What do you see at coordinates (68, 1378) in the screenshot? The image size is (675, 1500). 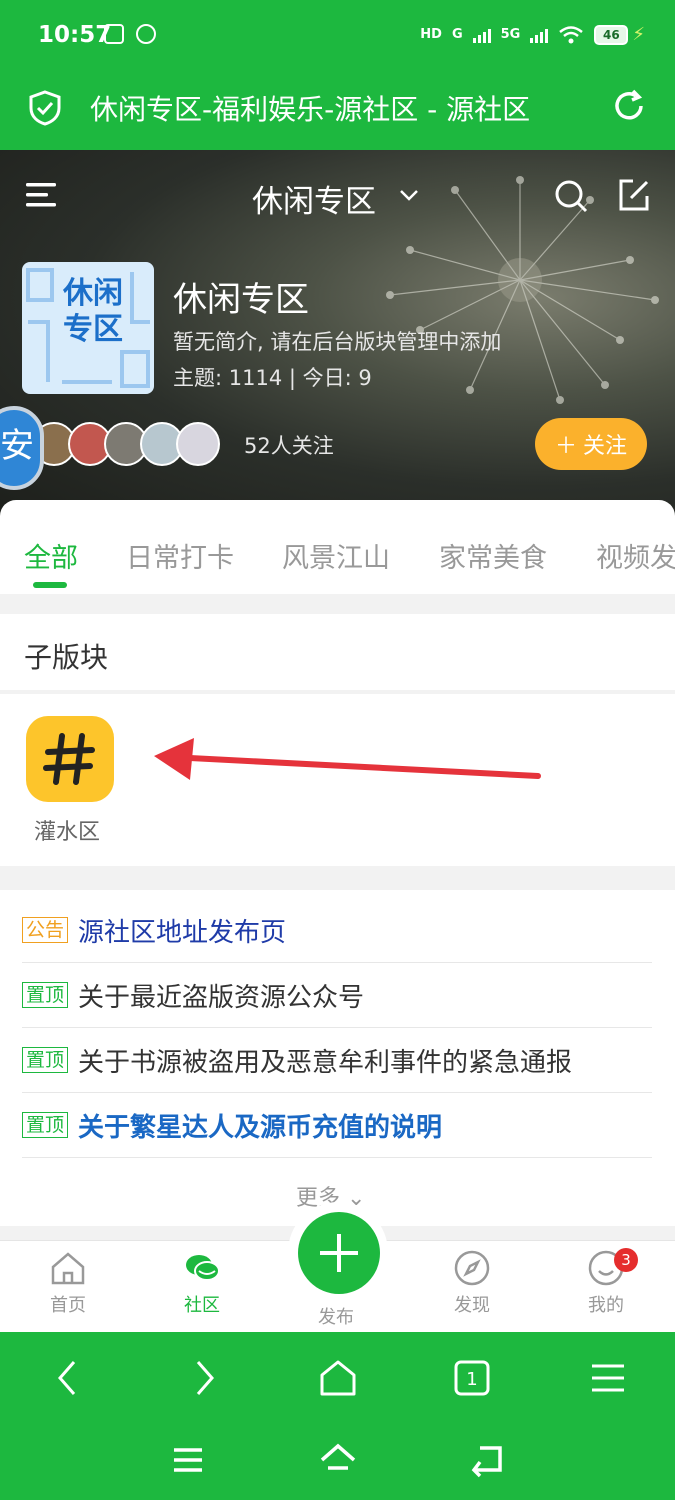 I see `back-icon` at bounding box center [68, 1378].